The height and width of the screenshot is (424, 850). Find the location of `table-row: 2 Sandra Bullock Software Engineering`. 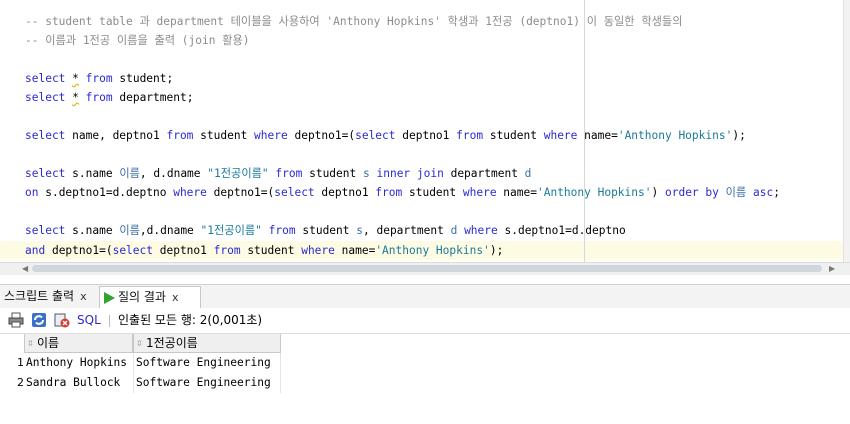

table-row: 2 Sandra Bullock Software Engineering is located at coordinates (140, 383).